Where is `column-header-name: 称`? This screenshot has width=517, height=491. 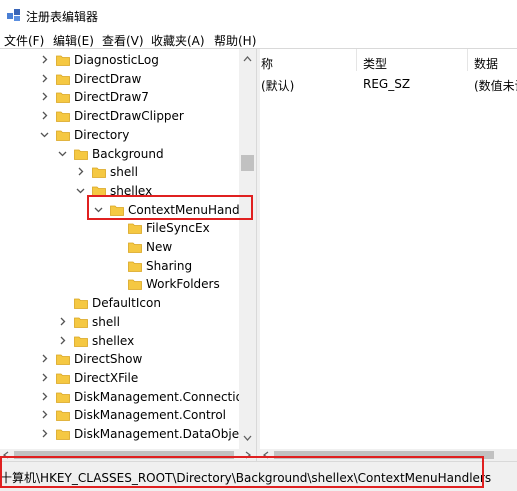
column-header-name: 称 is located at coordinates (267, 63).